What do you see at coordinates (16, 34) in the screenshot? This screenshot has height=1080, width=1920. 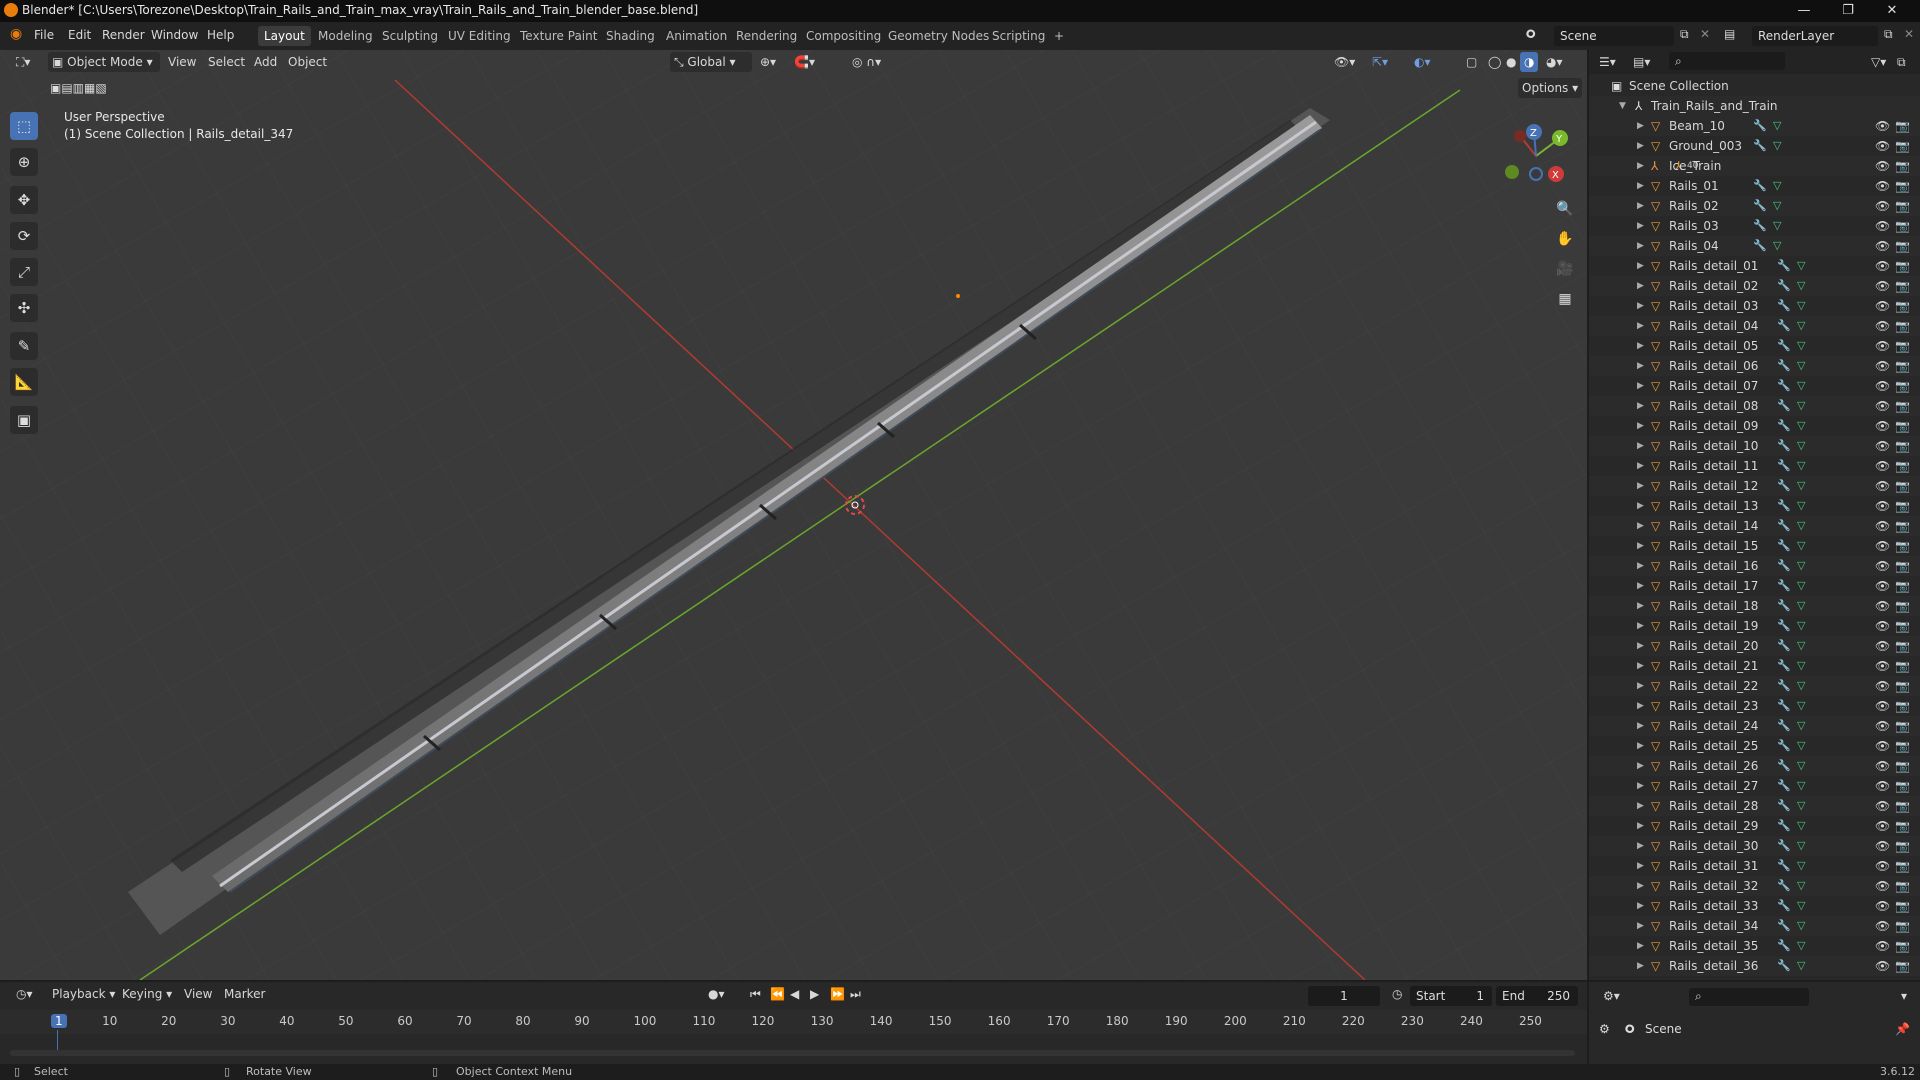 I see `blender-menu-icon: ◉` at bounding box center [16, 34].